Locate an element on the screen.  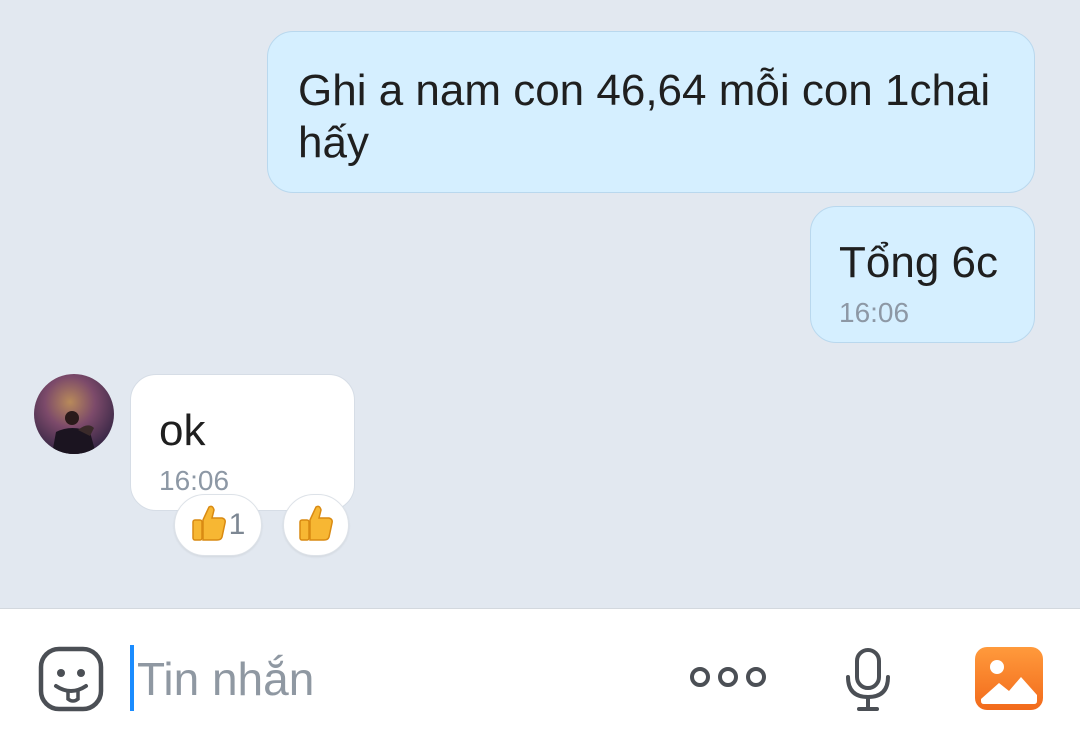
message-text: Ghi a nam con 46,64 mỗi con 1chai hấy is located at coordinates (644, 116).